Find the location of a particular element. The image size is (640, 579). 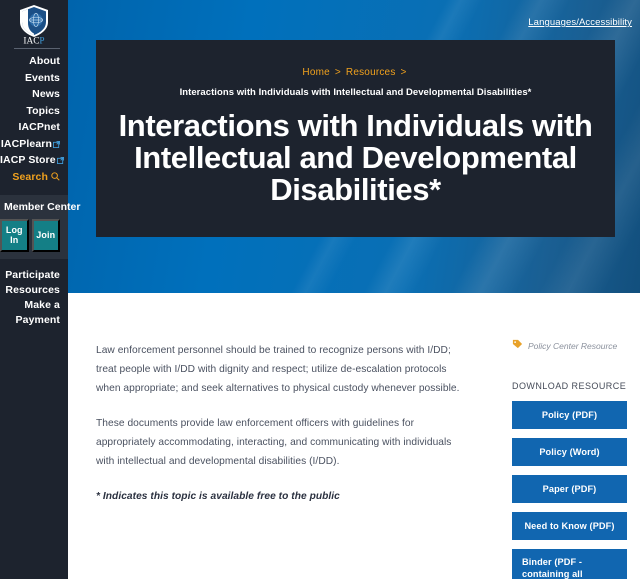

iacp-logo: IACP is located at coordinates (34, 22).